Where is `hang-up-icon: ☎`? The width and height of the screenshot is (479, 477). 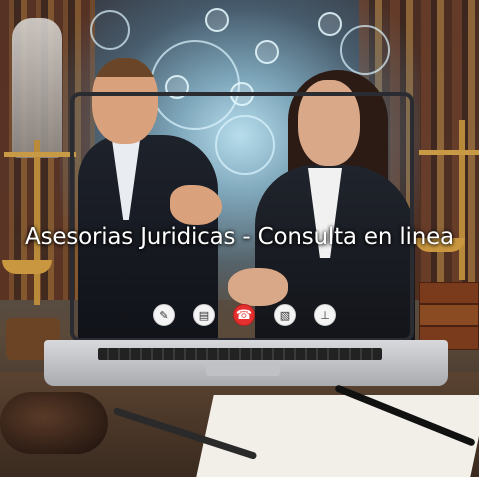
hang-up-icon: ☎ is located at coordinates (244, 315).